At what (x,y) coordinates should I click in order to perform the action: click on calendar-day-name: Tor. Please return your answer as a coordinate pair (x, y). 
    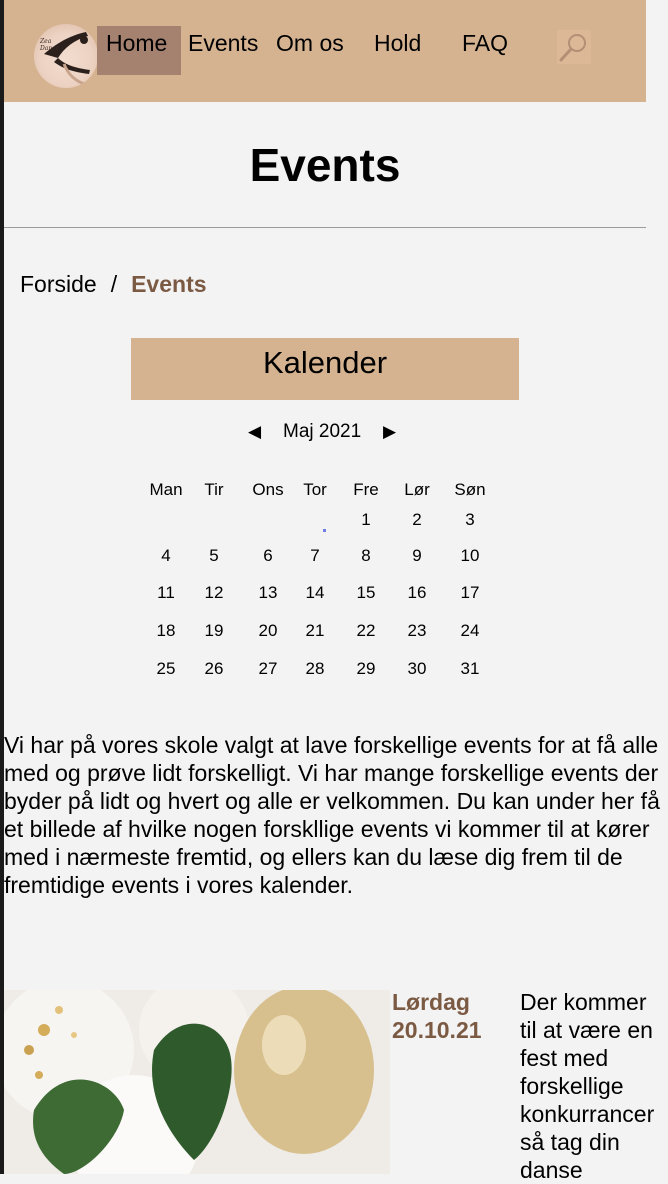
    Looking at the image, I should click on (315, 489).